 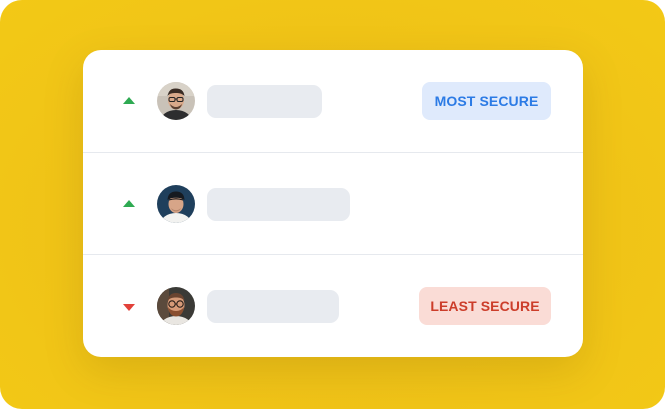 What do you see at coordinates (129, 307) in the screenshot?
I see `trend-down-icon` at bounding box center [129, 307].